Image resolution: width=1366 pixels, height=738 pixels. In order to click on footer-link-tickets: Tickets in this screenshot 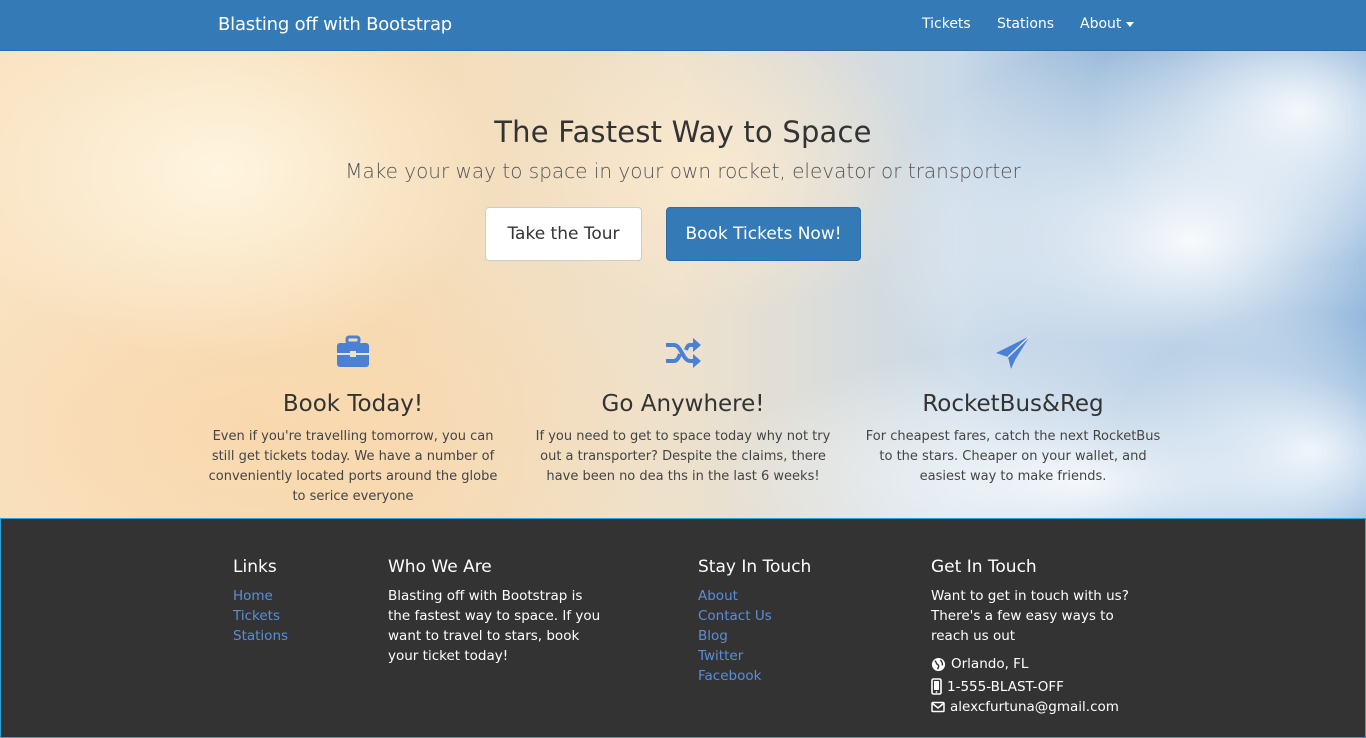, I will do `click(260, 616)`.